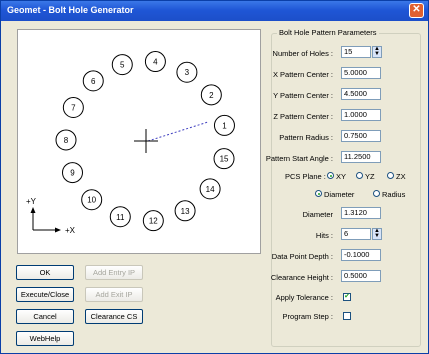 The height and width of the screenshot is (354, 429). Describe the element at coordinates (341, 176) in the screenshot. I see `plane-xy-label: XY` at that location.